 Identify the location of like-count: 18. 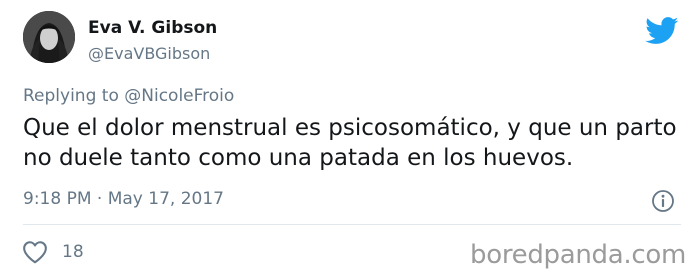
(73, 252).